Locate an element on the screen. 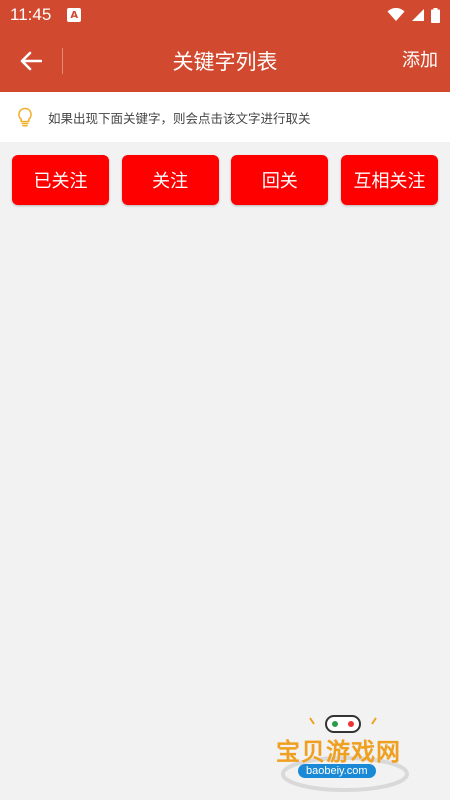  keyword-button-followed: 已关注 is located at coordinates (60, 180).